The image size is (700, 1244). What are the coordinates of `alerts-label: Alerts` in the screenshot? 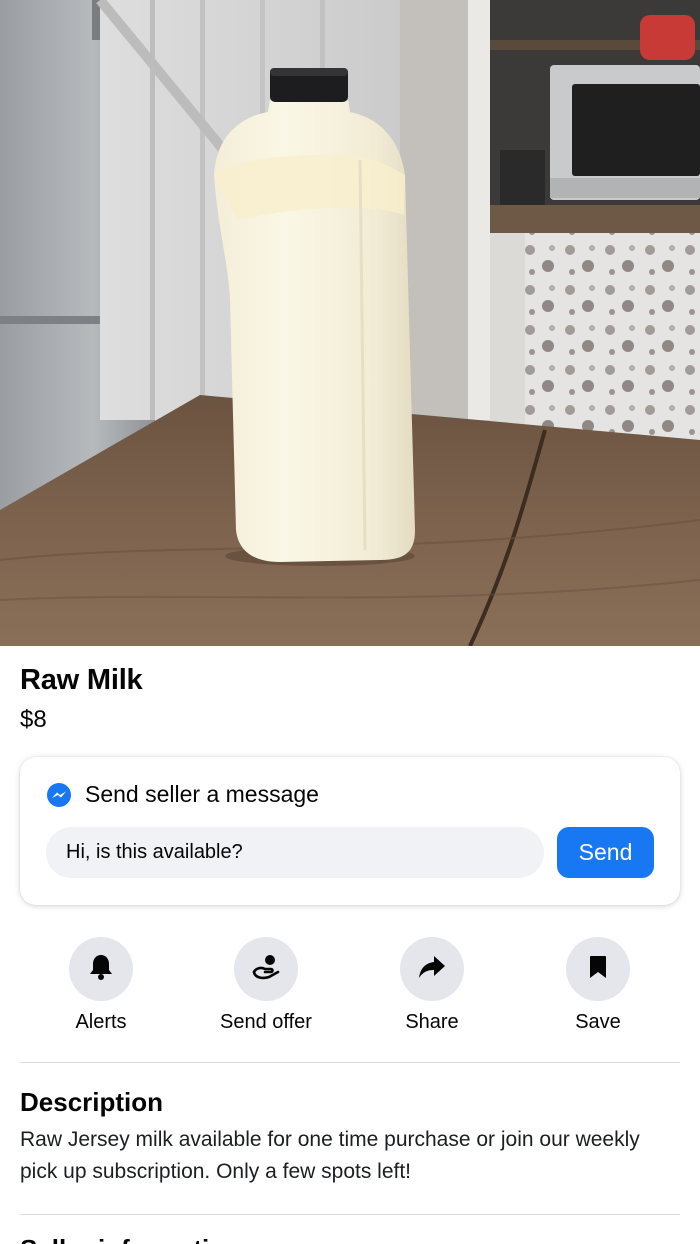 It's located at (101, 1022).